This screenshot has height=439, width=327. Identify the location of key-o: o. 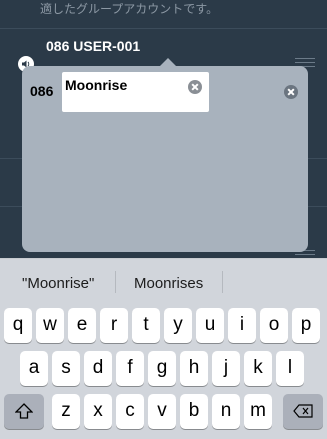
(274, 325).